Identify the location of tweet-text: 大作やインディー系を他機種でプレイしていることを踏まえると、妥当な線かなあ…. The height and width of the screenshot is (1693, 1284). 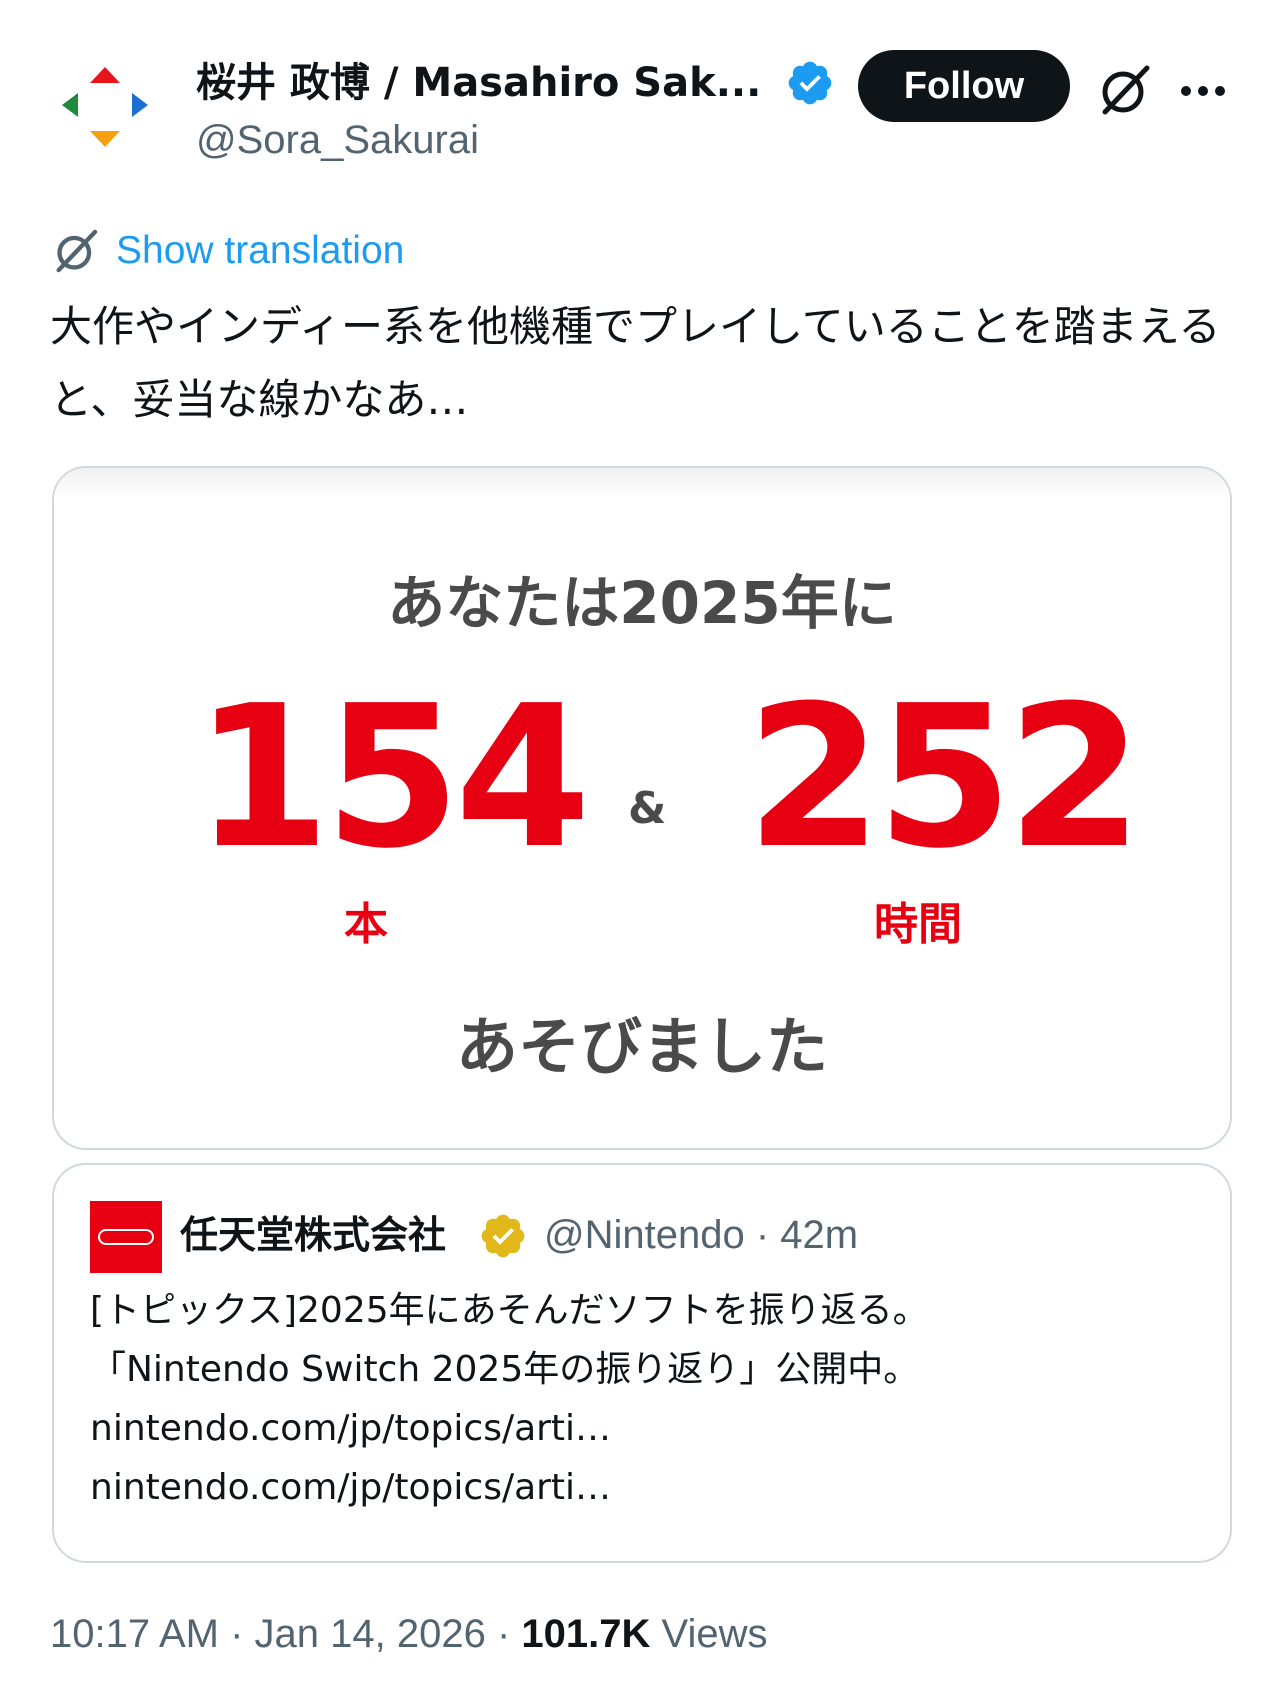
(635, 363).